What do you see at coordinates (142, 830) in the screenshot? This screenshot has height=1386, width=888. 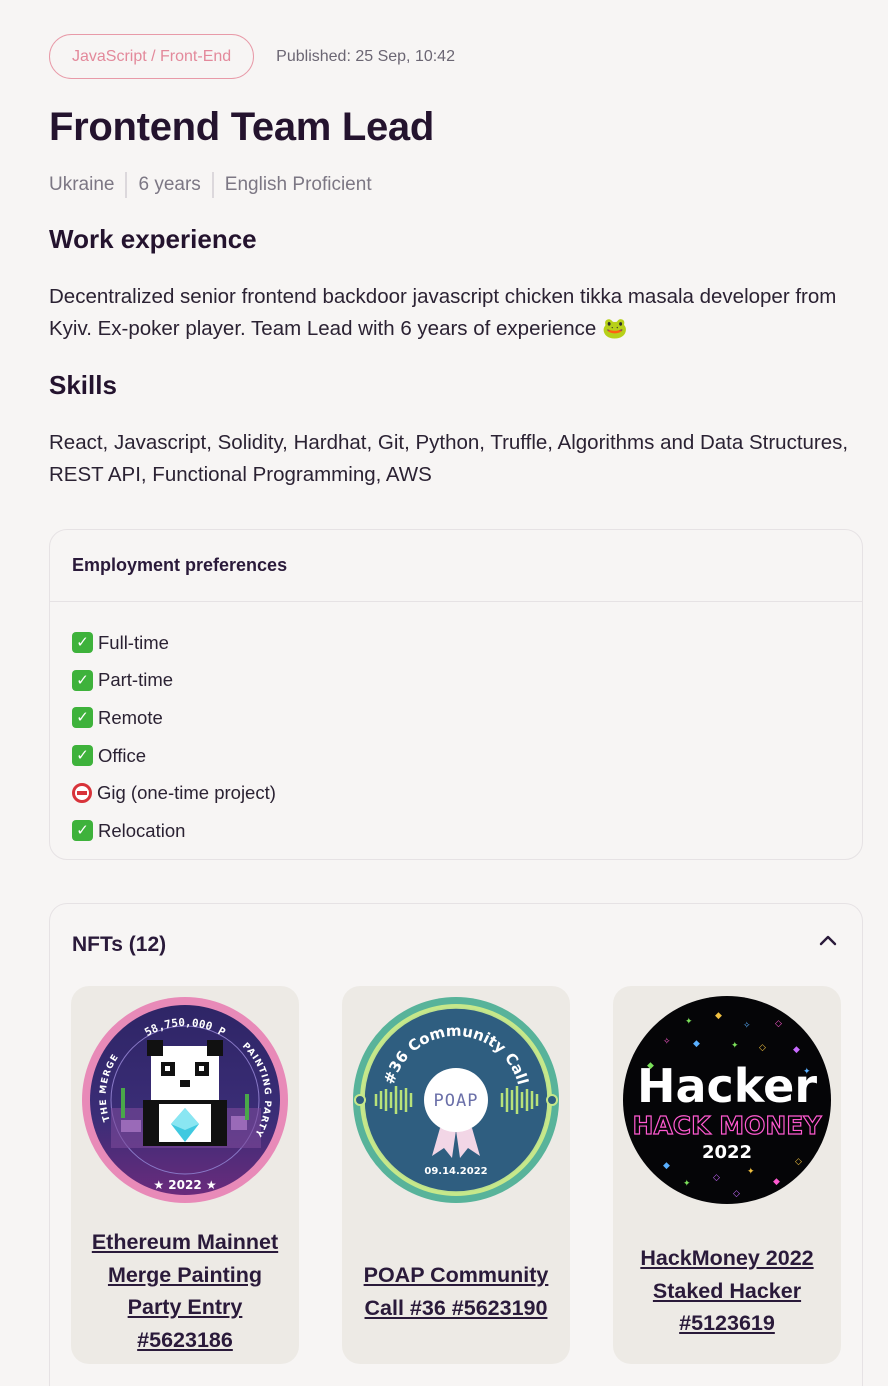 I see `preference-label: Relocation` at bounding box center [142, 830].